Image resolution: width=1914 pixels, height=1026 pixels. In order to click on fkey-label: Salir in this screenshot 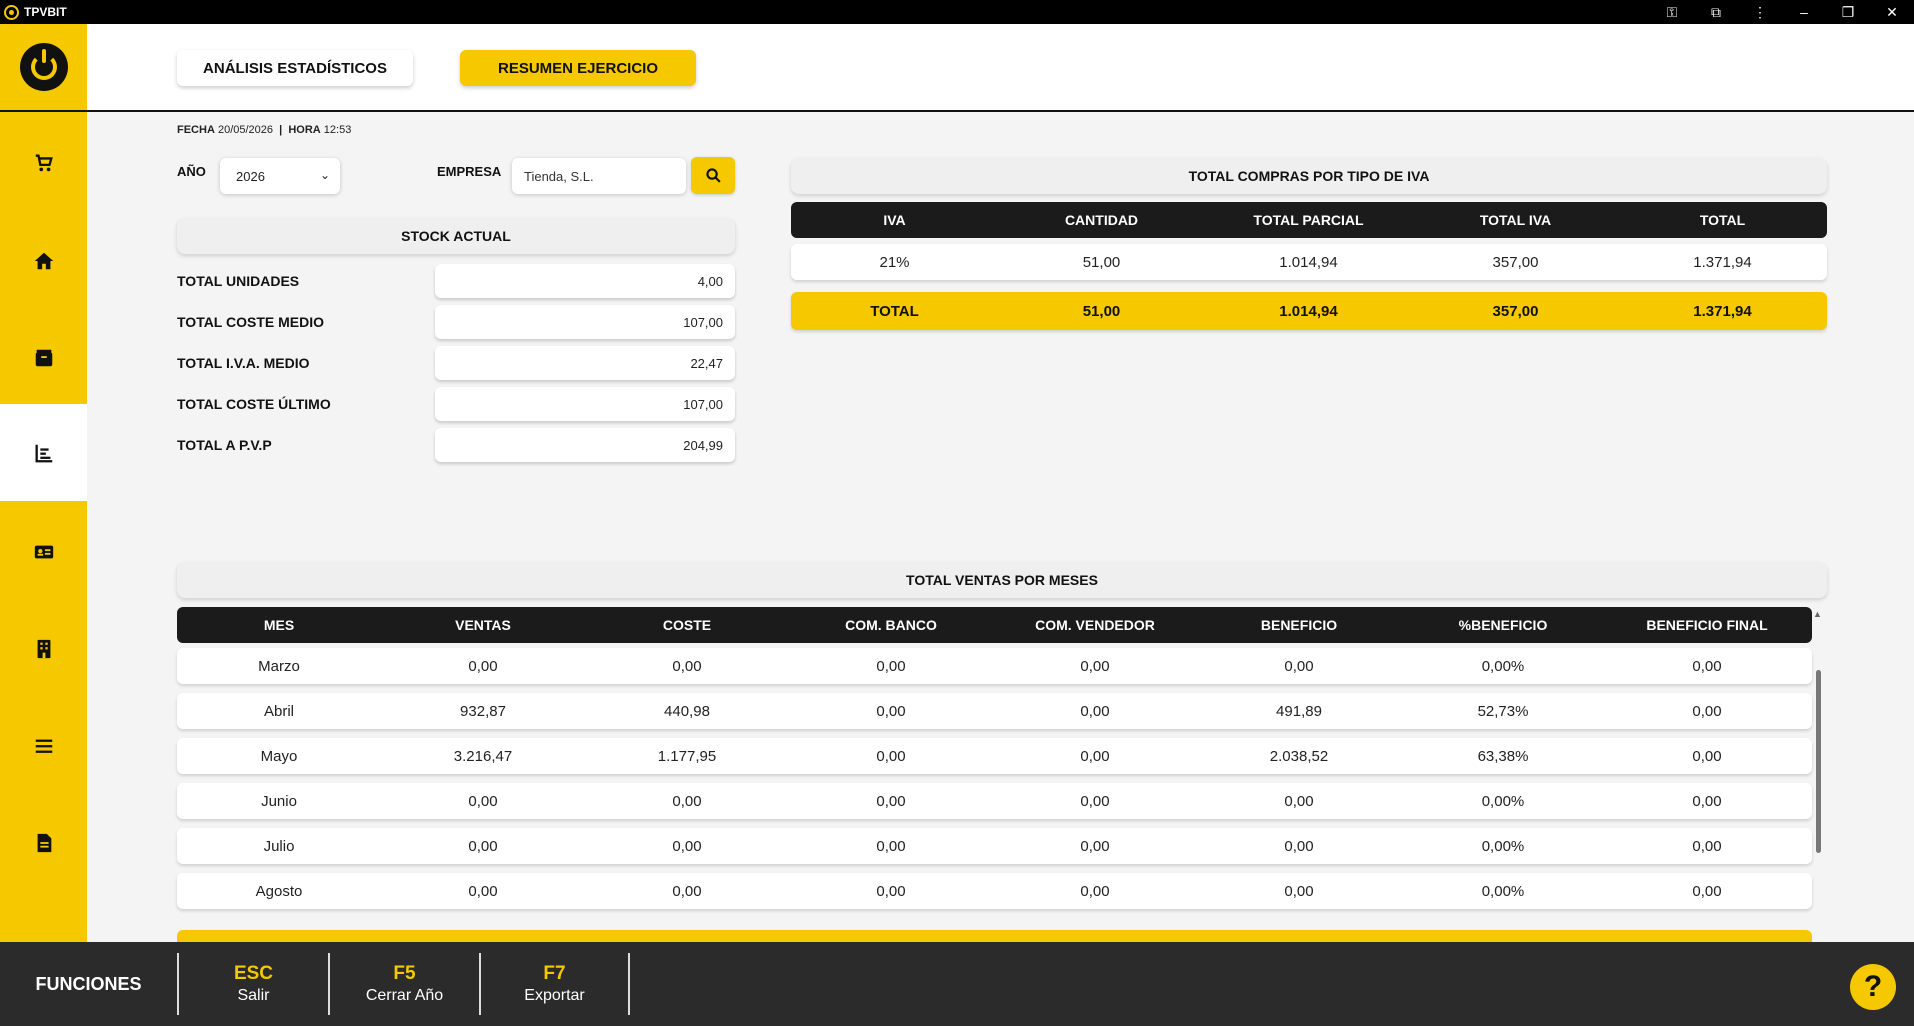, I will do `click(253, 995)`.